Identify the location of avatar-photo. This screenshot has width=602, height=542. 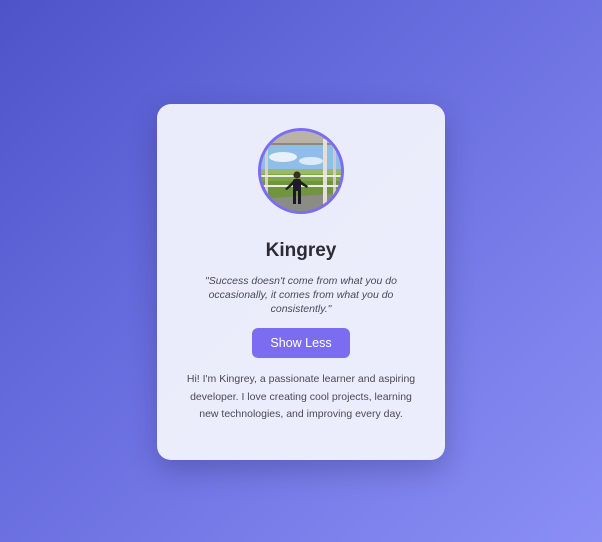
(301, 171).